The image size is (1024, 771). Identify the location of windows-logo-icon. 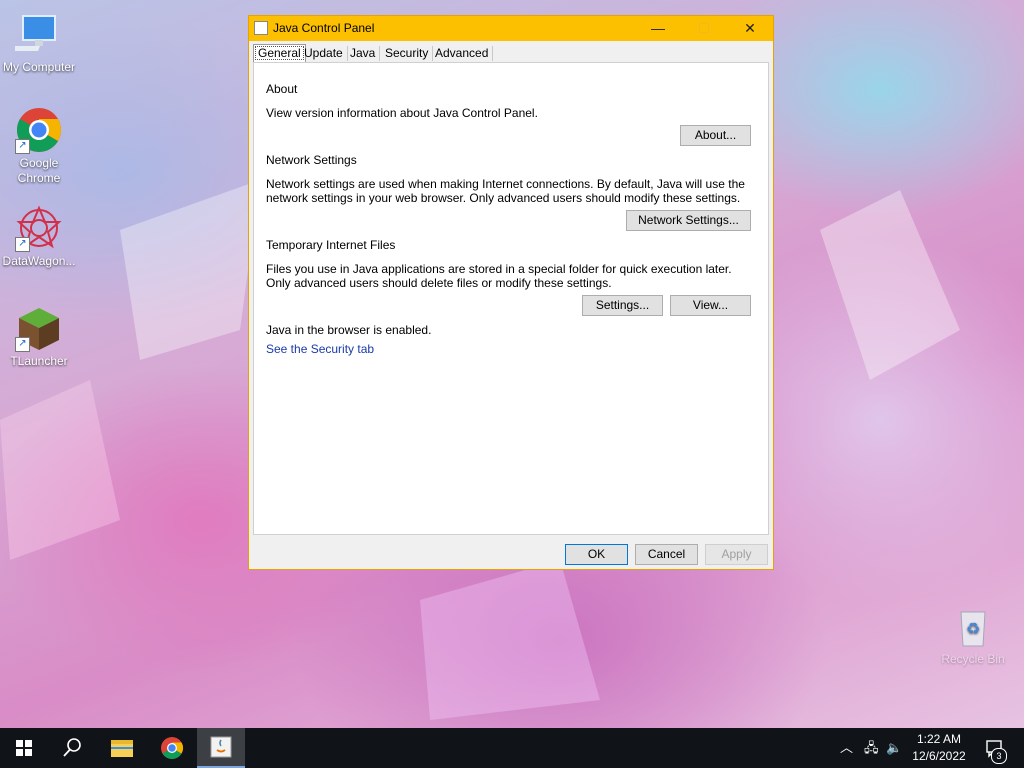
(24, 748).